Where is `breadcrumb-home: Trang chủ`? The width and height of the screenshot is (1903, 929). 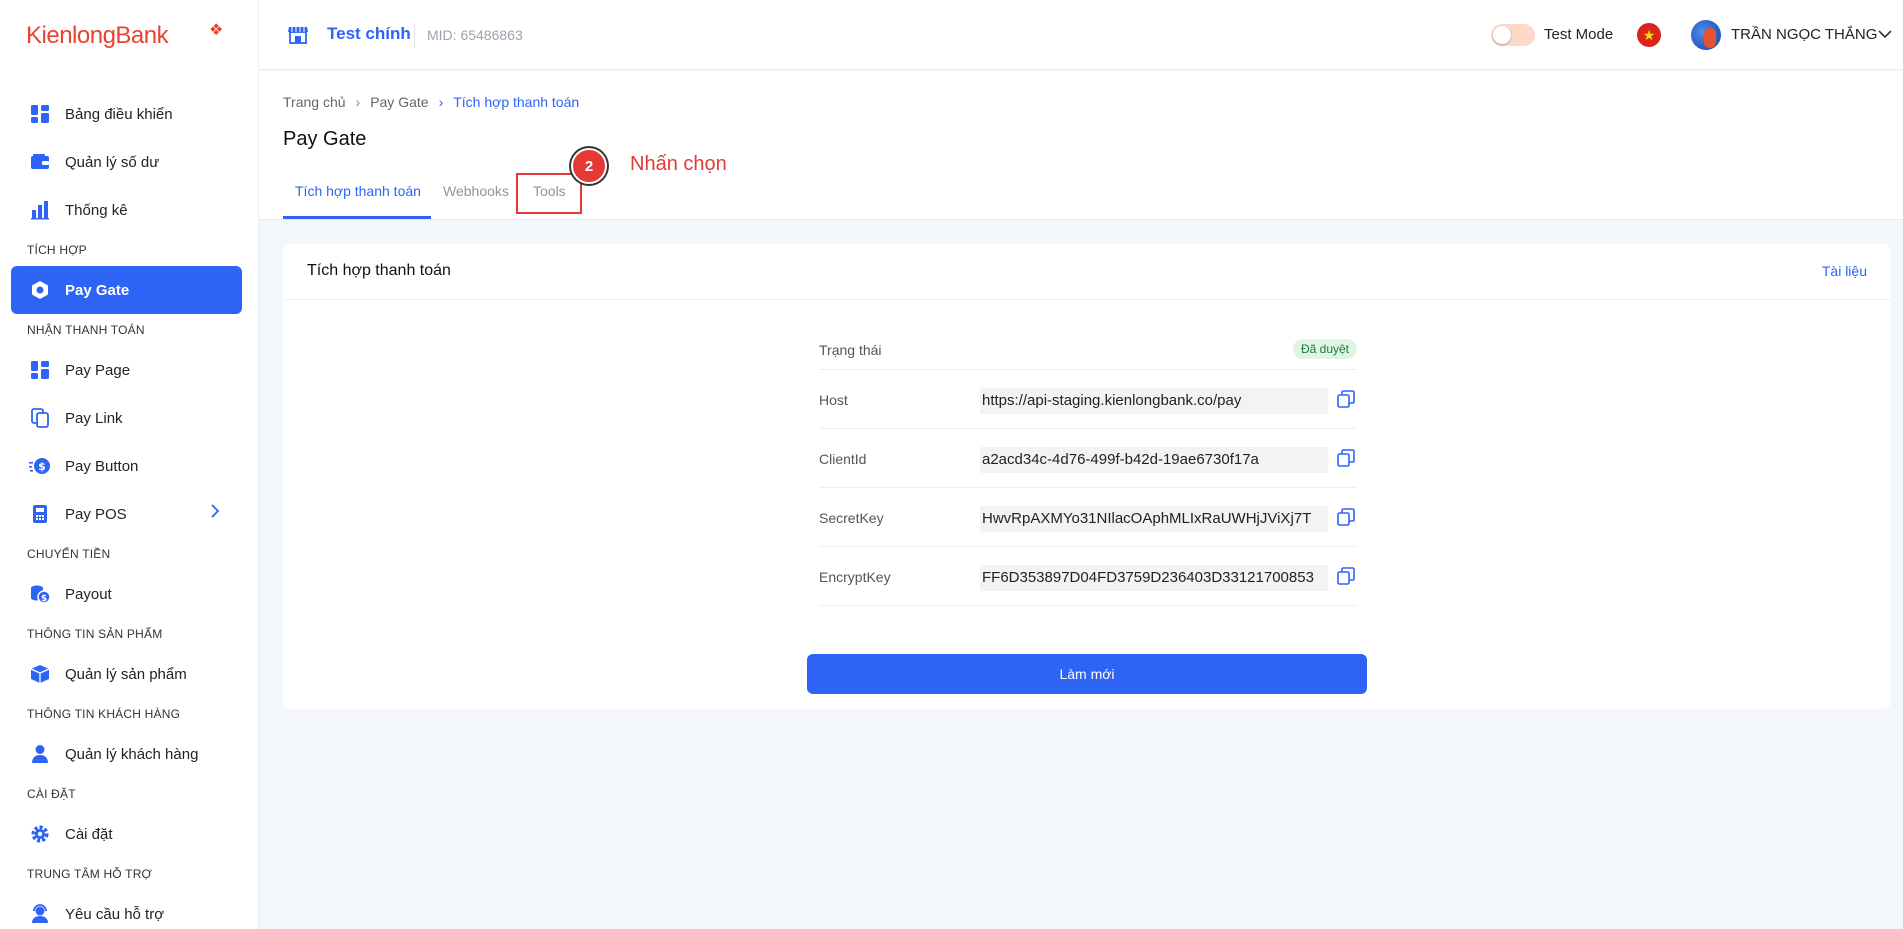 breadcrumb-home: Trang chủ is located at coordinates (314, 102).